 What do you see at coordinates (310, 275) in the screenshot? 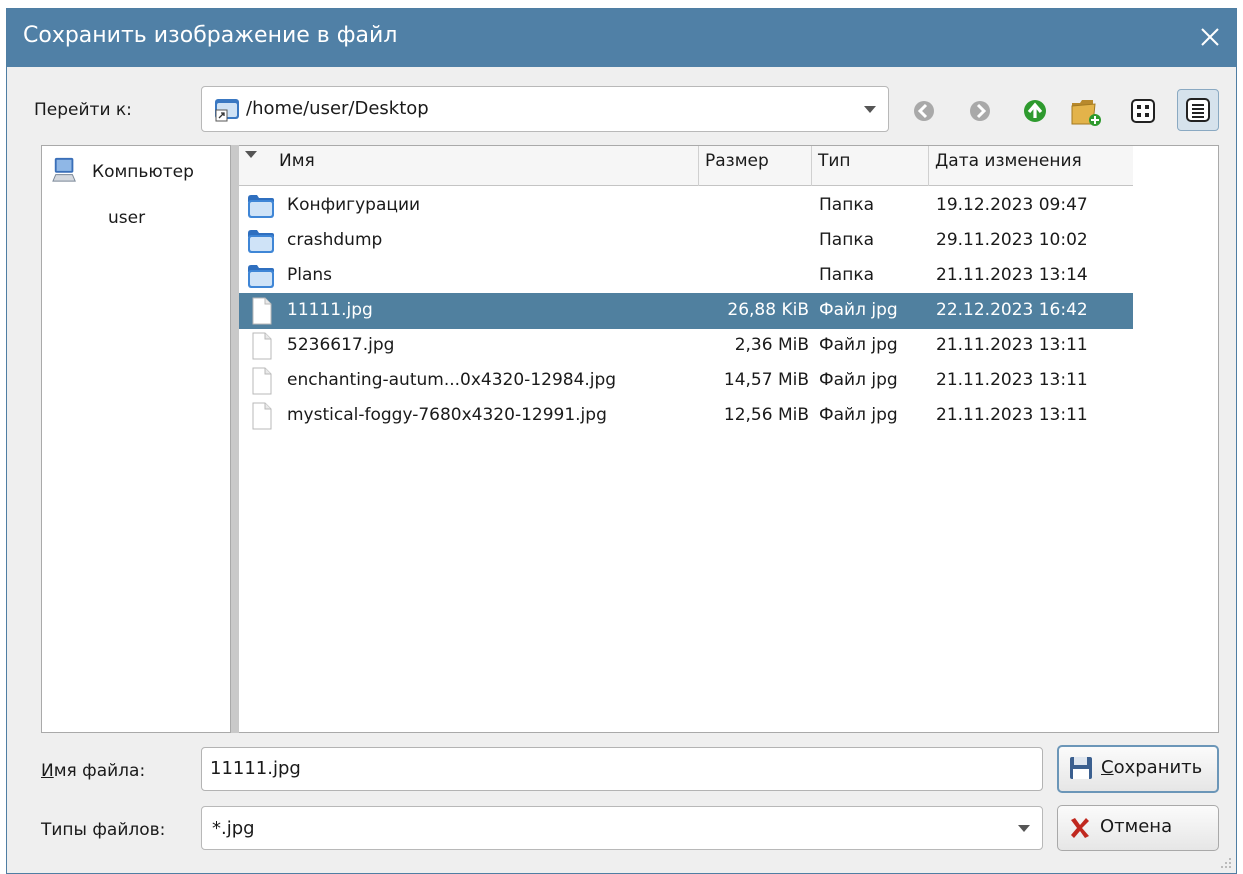
I see `cell-name: Plans` at bounding box center [310, 275].